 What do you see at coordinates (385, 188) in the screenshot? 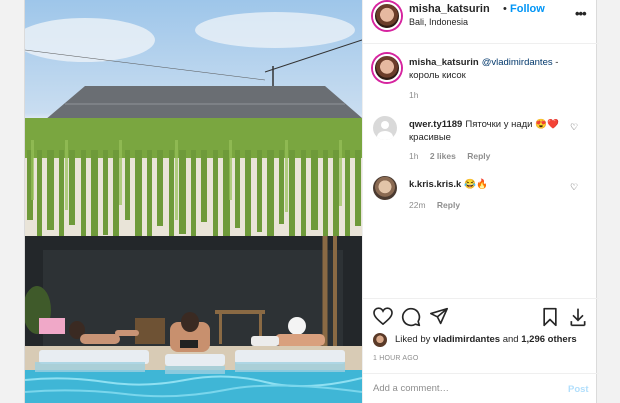
I see `commenter-avatar` at bounding box center [385, 188].